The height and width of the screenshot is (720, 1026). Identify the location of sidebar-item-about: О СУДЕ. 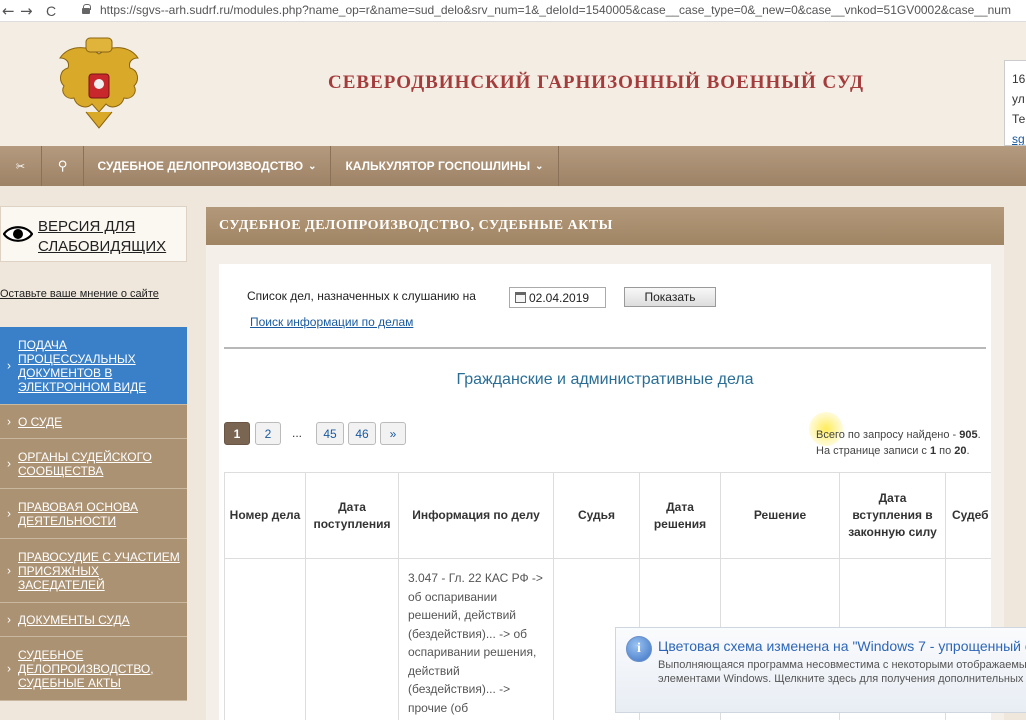
(93, 422).